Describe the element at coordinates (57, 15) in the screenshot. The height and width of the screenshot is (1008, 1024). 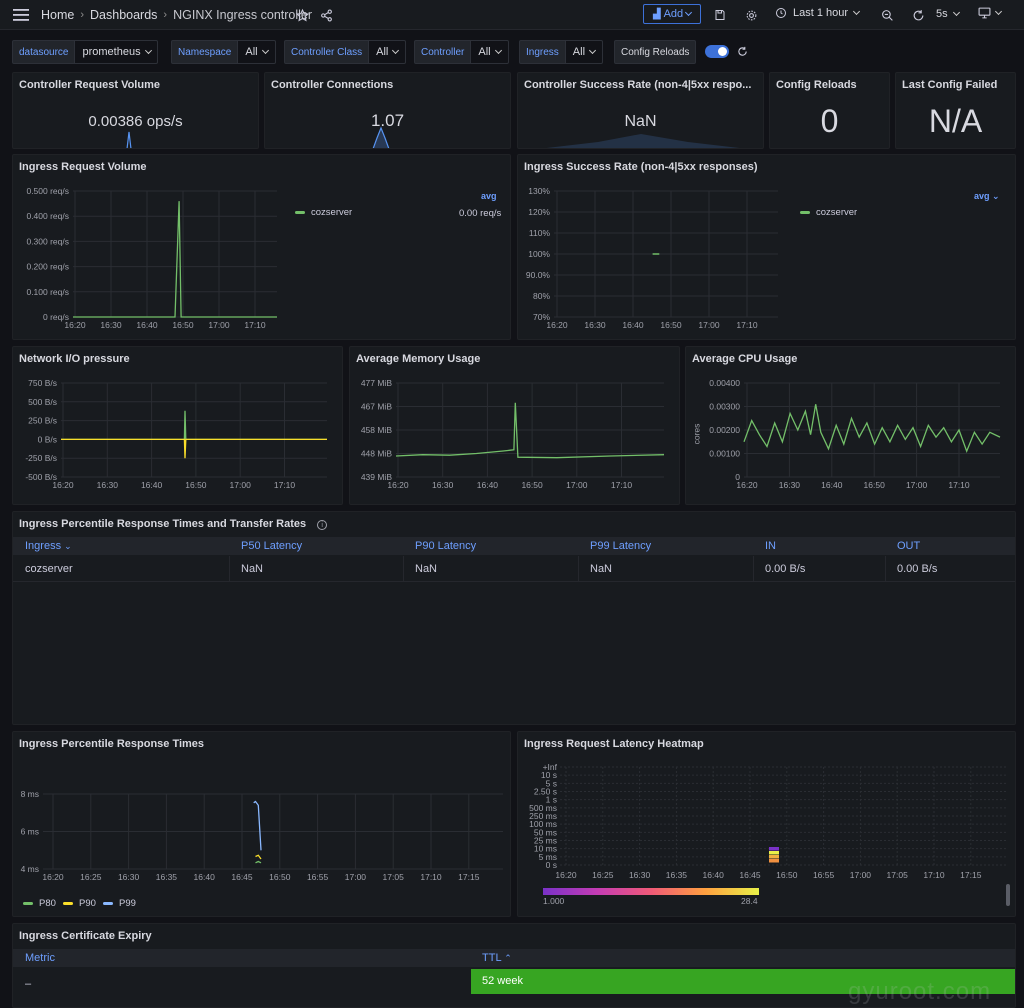
I see `breadcrumb-home: Home` at that location.